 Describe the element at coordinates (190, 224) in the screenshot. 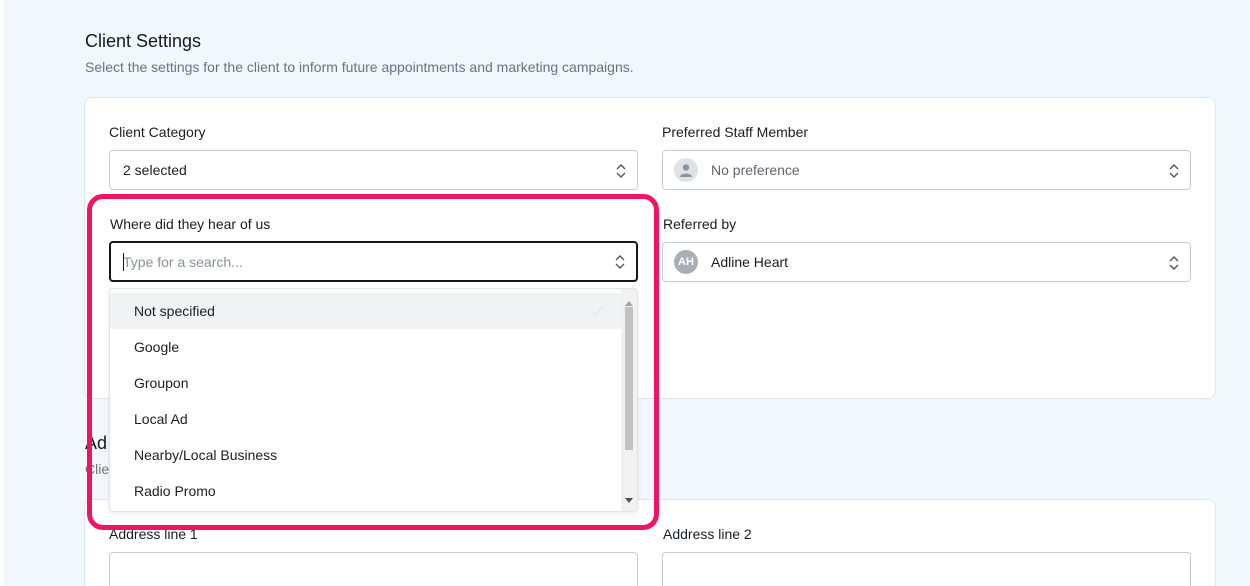

I see `heard-of-us-label: Where did they hear of us` at that location.